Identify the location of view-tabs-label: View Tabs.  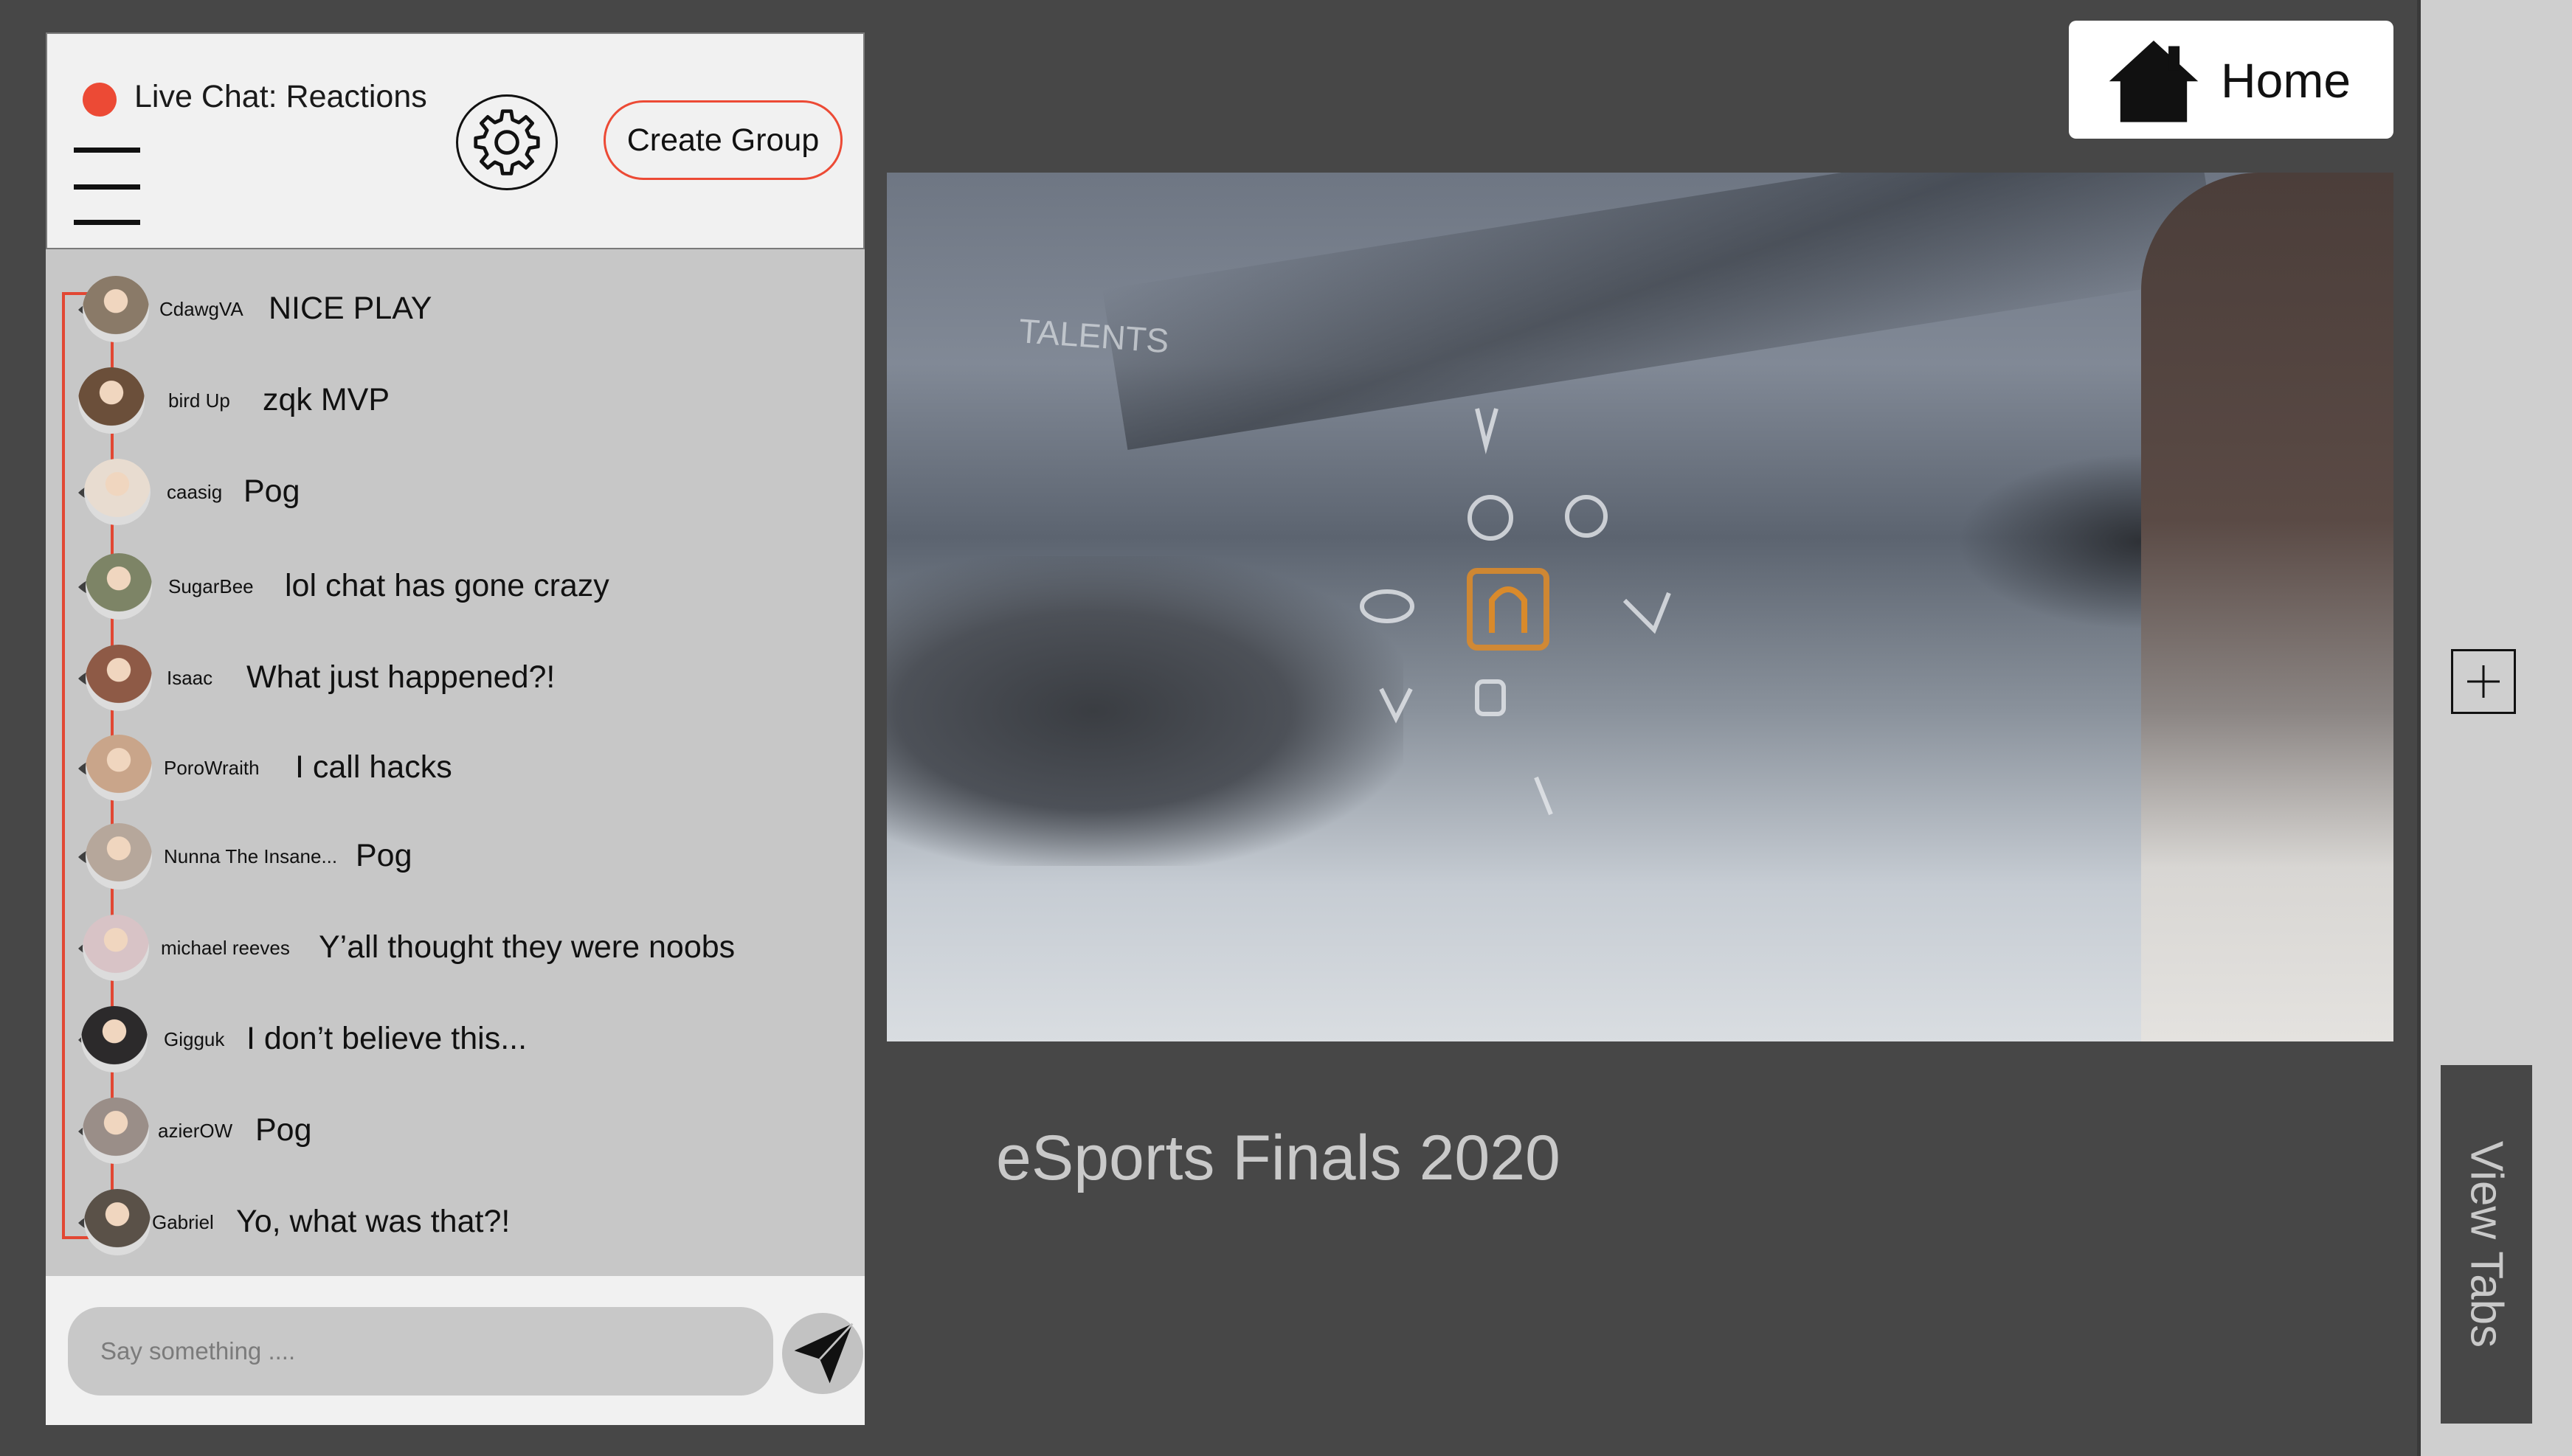
(2486, 1244).